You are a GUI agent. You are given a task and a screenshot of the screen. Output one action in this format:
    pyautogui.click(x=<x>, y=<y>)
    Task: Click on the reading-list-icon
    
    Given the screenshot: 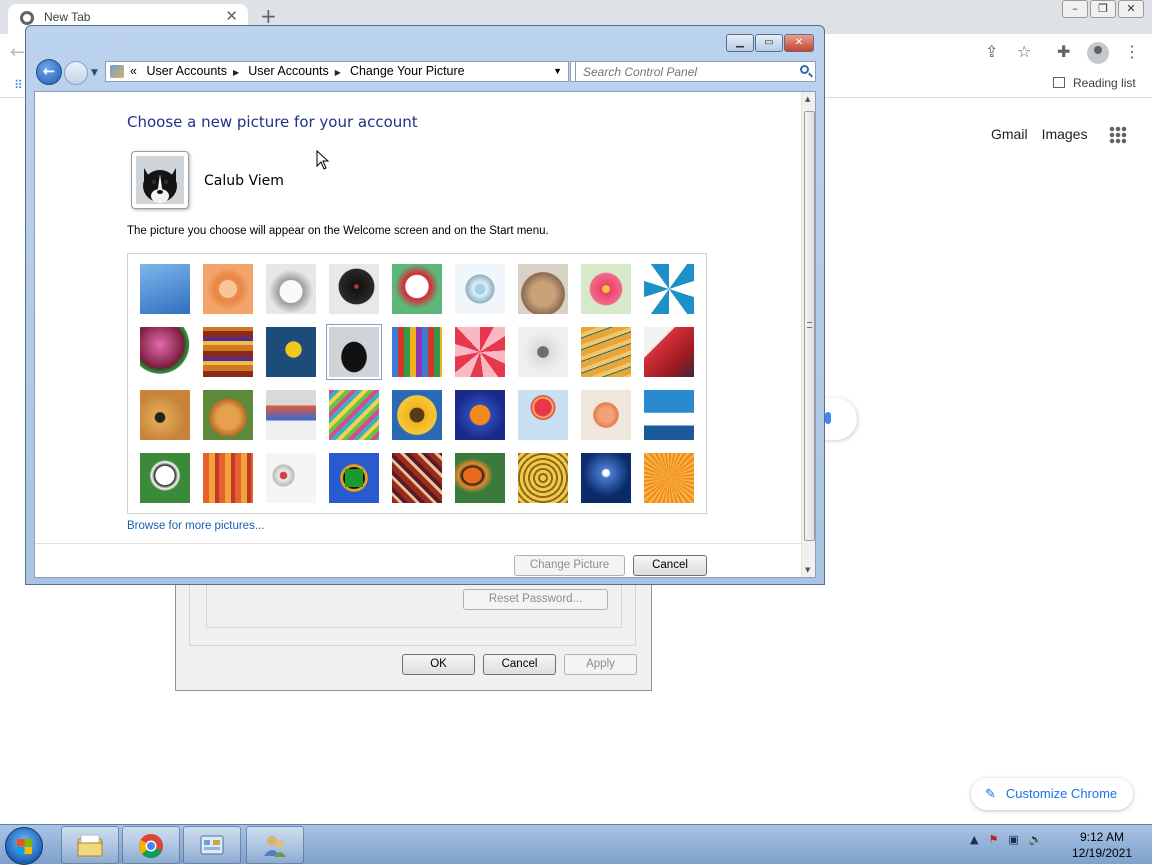 What is the action you would take?
    pyautogui.click(x=1059, y=82)
    